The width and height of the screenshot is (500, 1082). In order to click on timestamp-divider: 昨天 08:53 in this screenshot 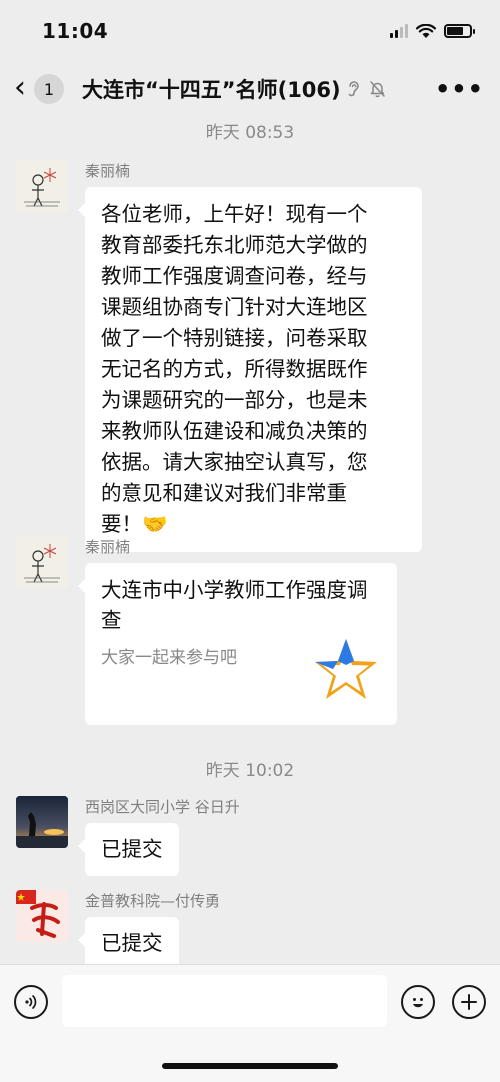, I will do `click(250, 133)`.